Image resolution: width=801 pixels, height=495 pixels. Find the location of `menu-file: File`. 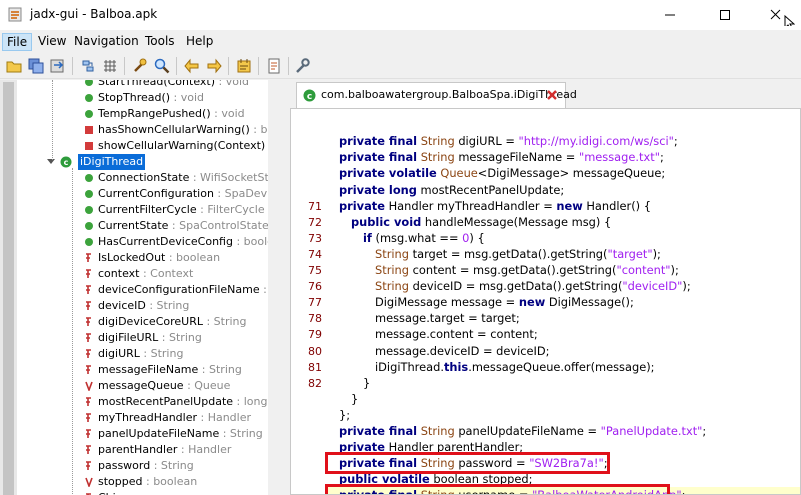

menu-file: File is located at coordinates (17, 42).